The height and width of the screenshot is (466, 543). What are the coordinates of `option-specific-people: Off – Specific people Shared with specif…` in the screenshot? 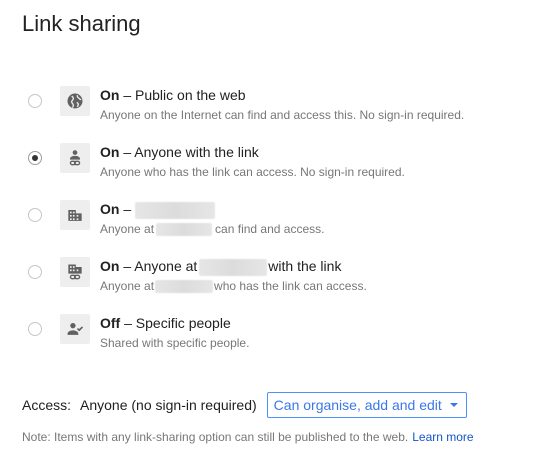 It's located at (271, 337).